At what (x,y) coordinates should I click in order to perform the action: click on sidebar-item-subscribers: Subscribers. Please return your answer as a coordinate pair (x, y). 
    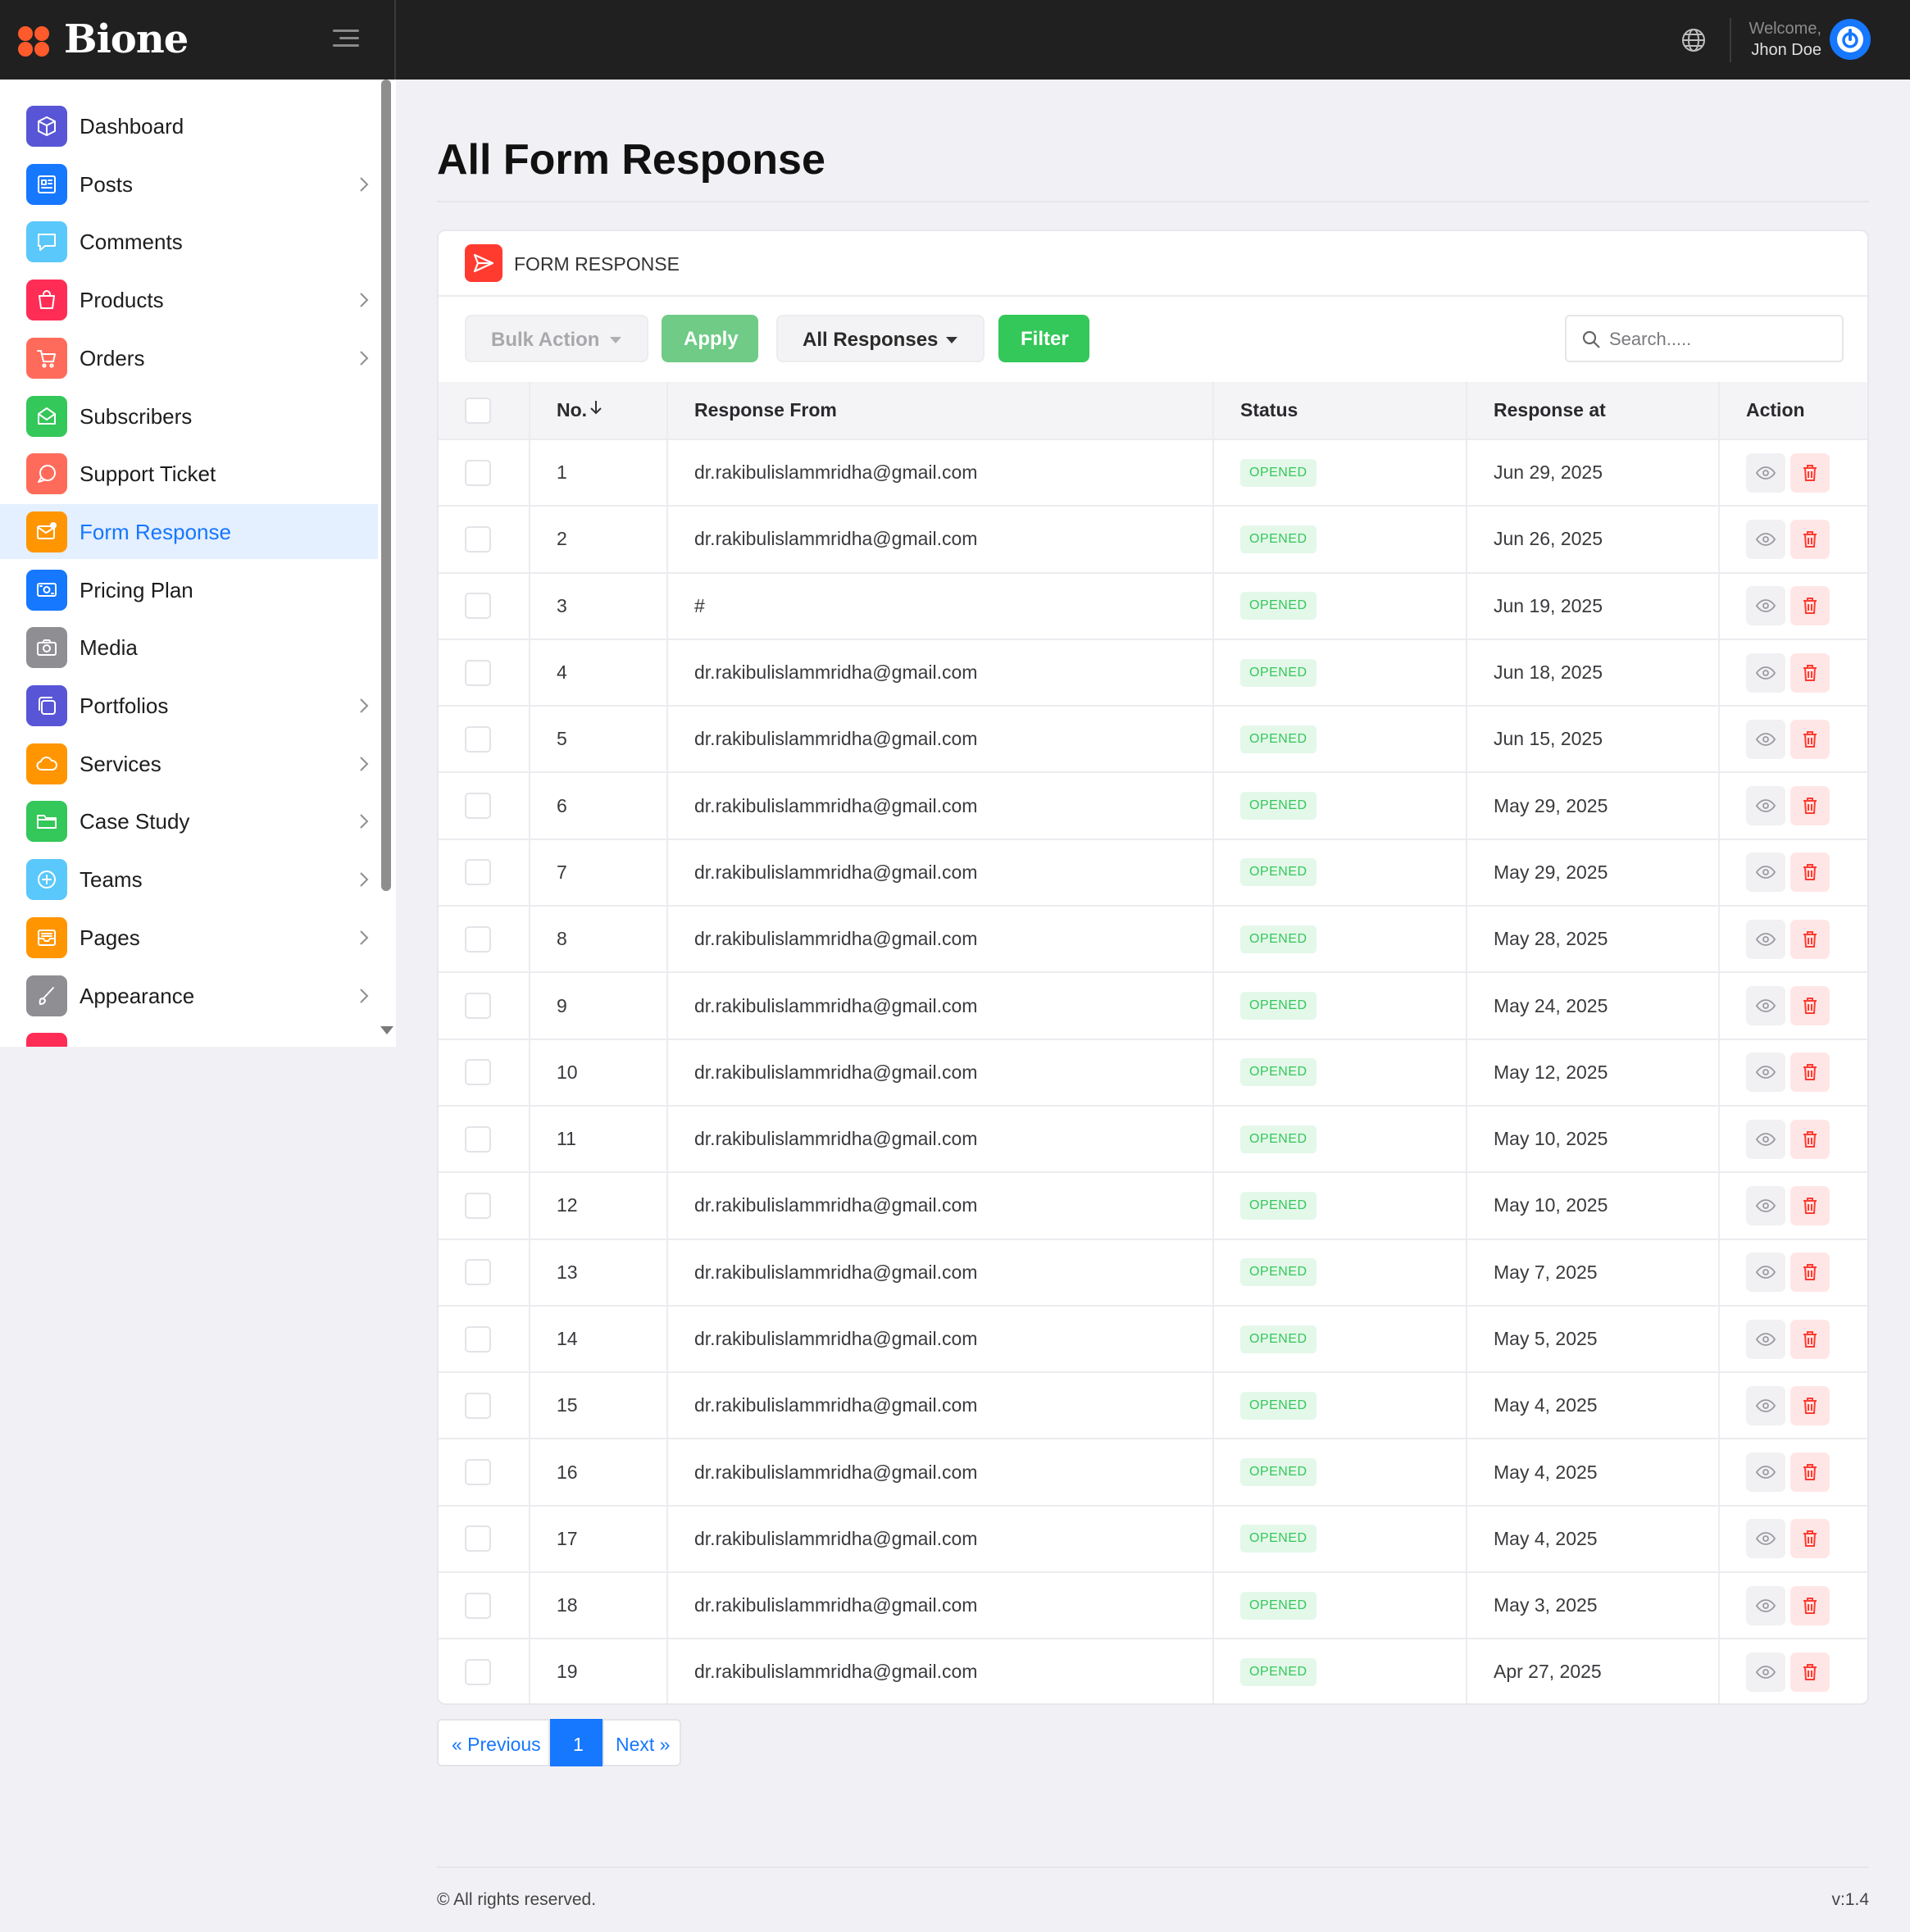
    Looking at the image, I should click on (189, 416).